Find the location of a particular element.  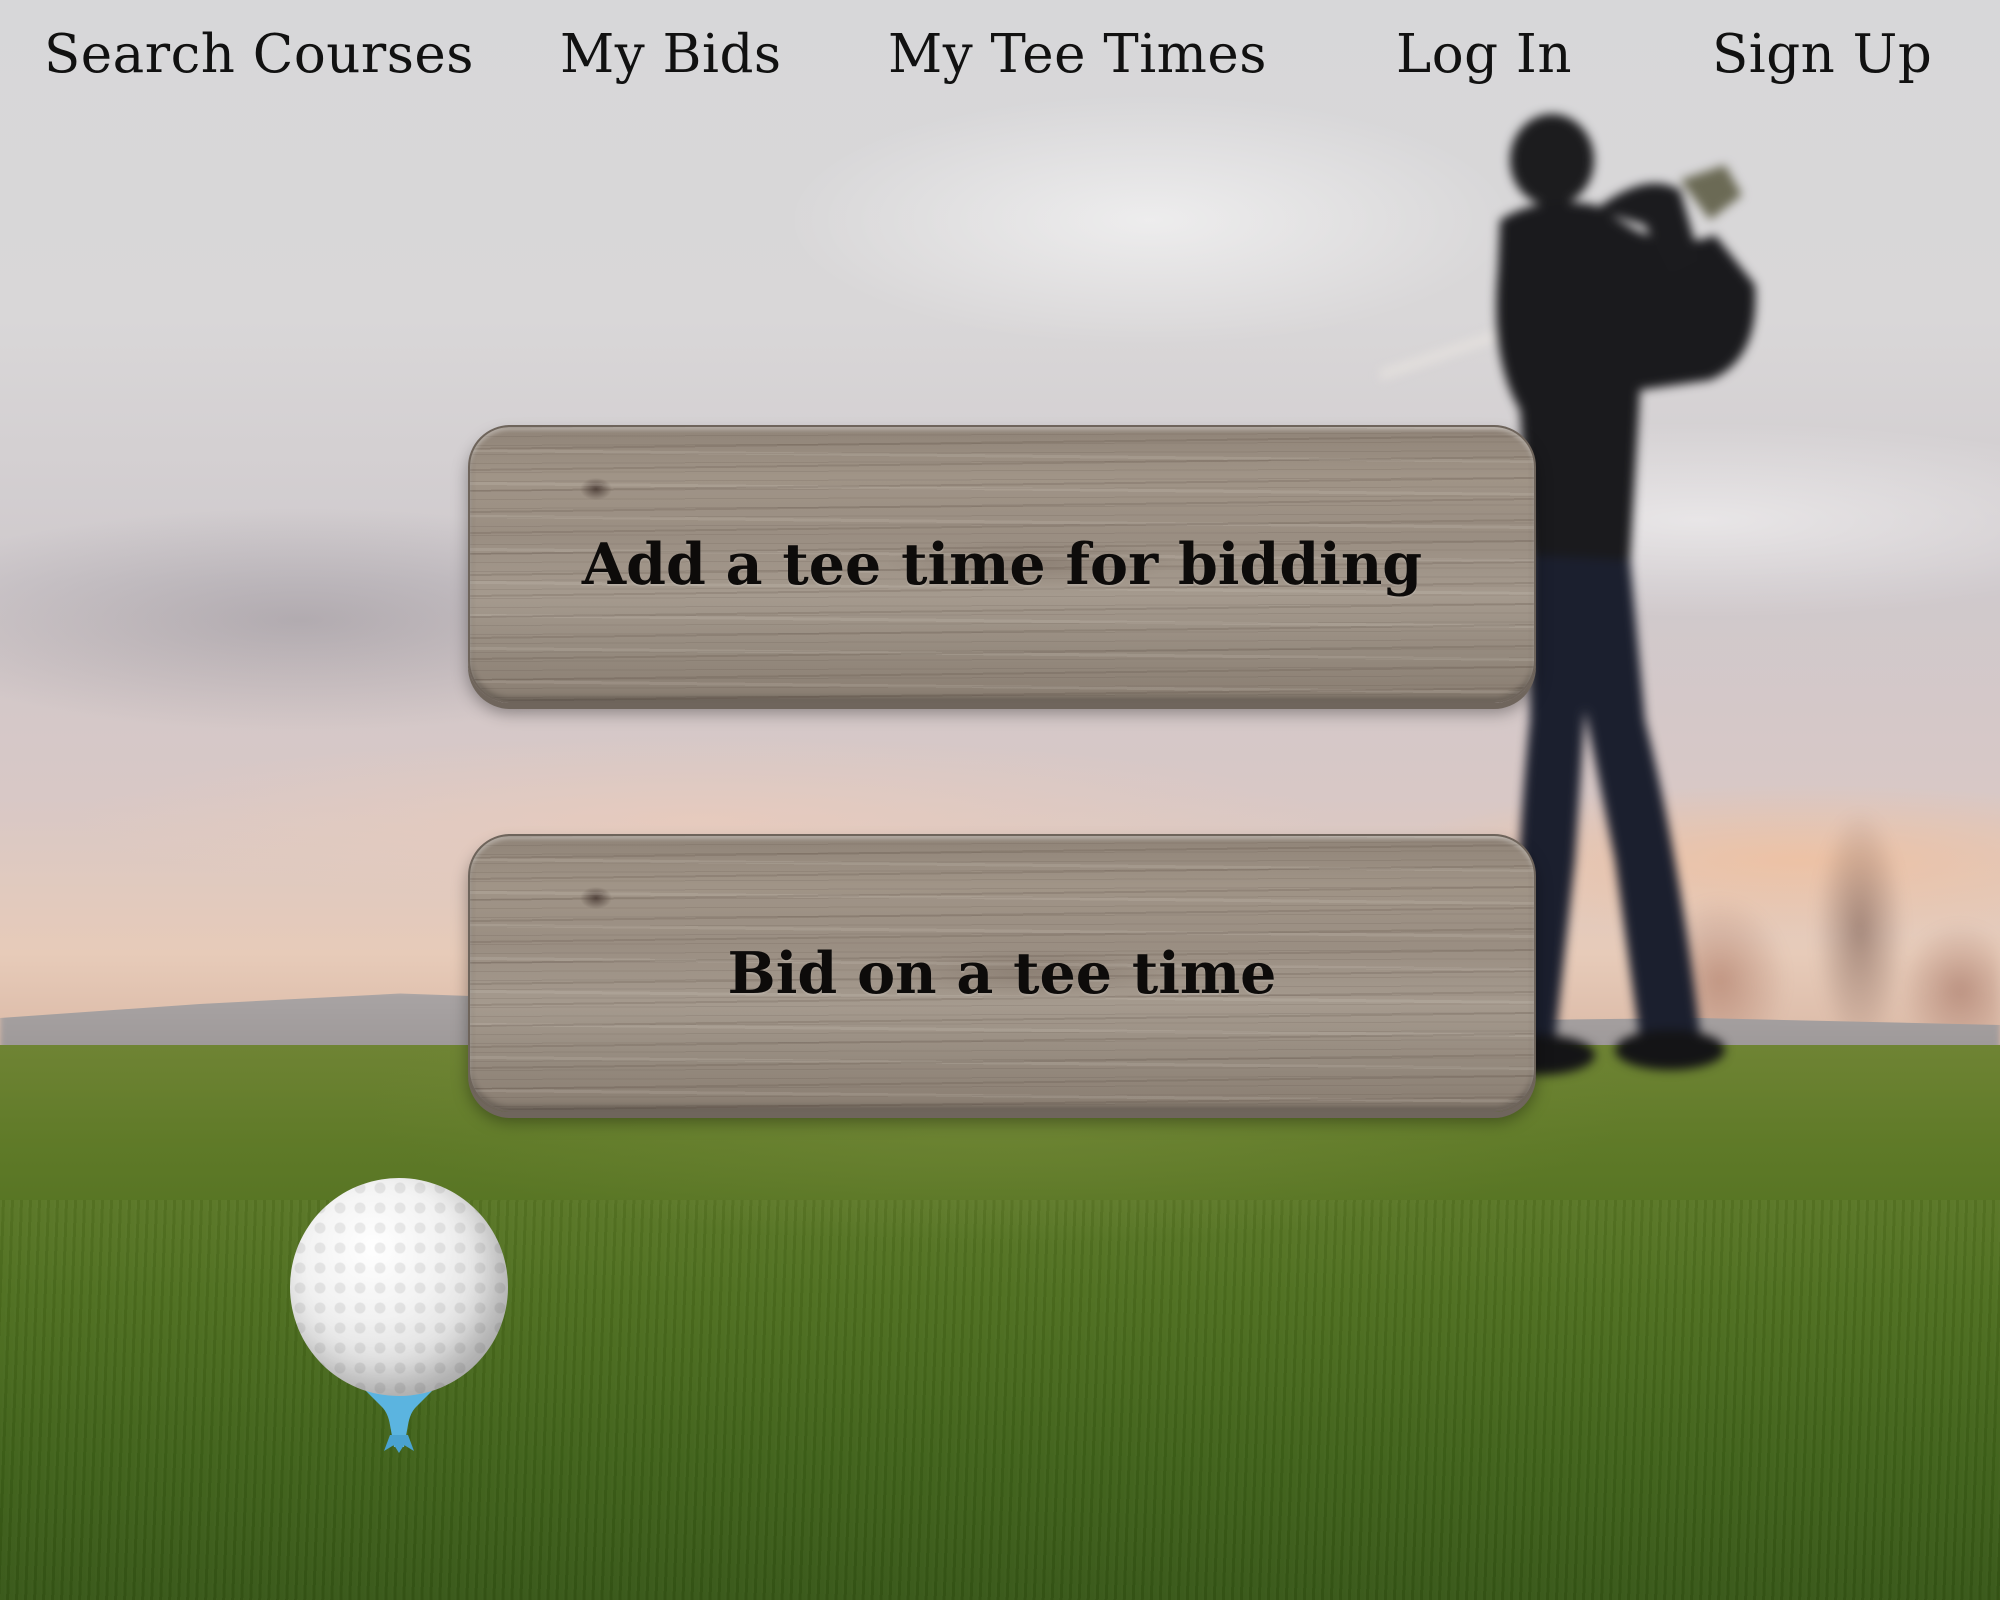

bid-tee-time-label: Bid on a tee time is located at coordinates (1002, 973).